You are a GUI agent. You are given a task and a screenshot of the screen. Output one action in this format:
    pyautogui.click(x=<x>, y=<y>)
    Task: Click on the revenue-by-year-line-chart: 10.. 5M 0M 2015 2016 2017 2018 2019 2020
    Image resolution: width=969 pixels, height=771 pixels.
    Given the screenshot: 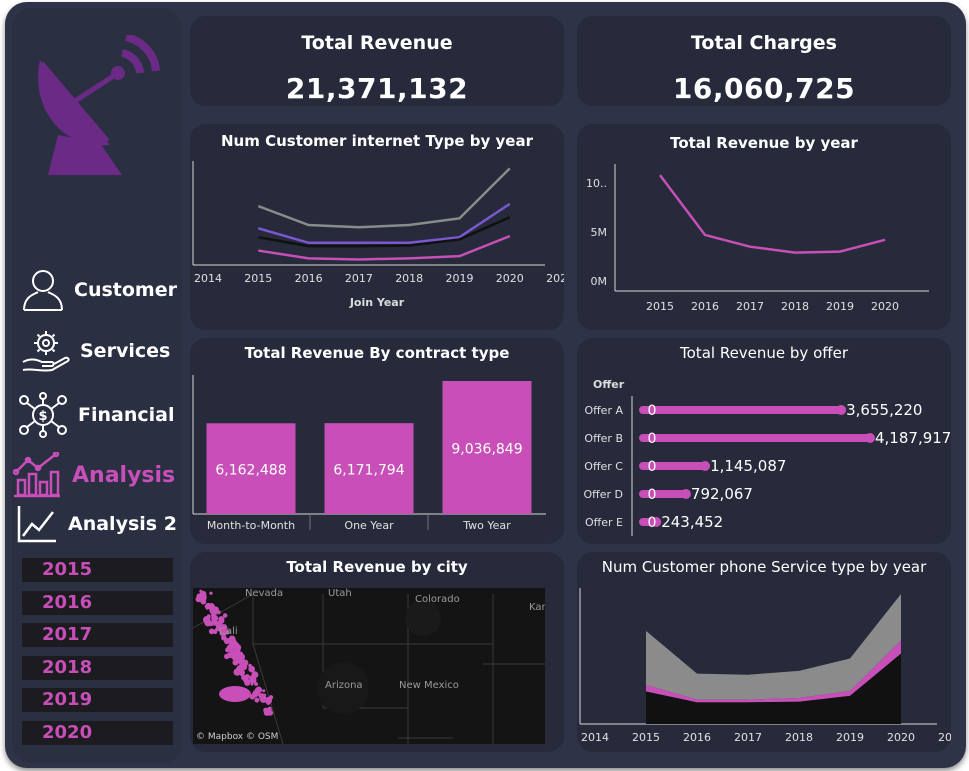 What is the action you would take?
    pyautogui.click(x=757, y=238)
    